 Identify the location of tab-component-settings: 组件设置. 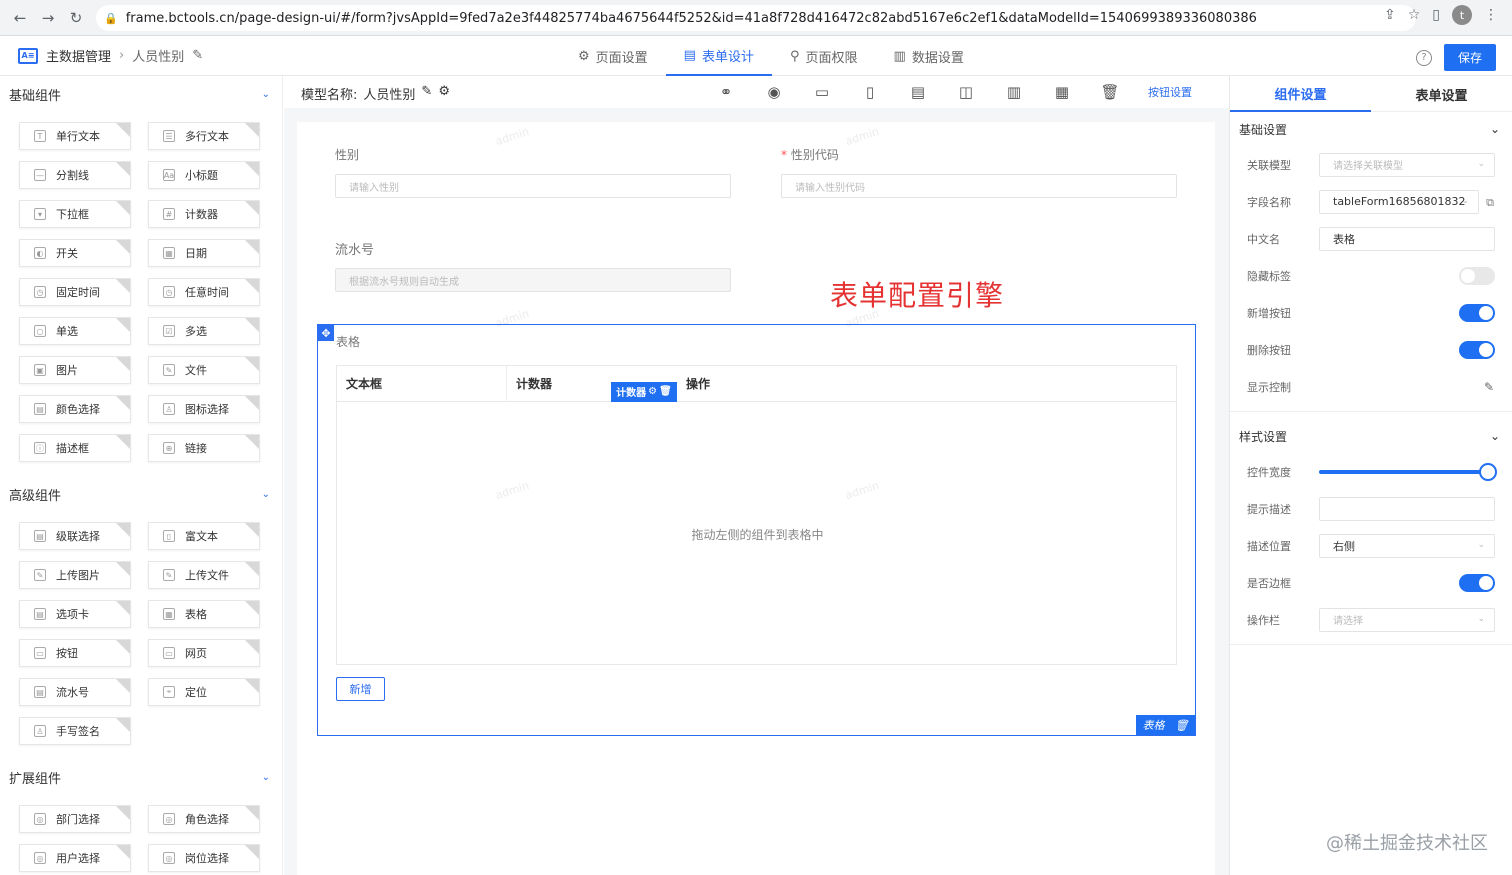
(1300, 94).